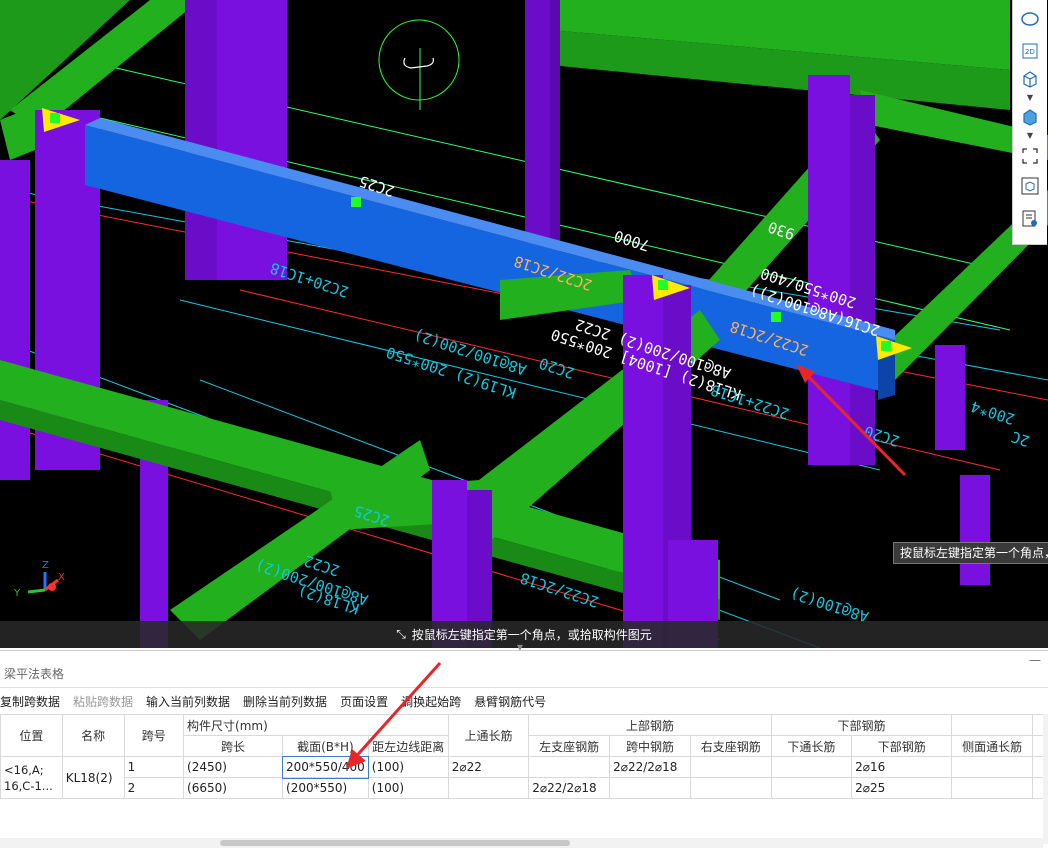 This screenshot has width=1048, height=853. Describe the element at coordinates (811, 746) in the screenshot. I see `header-bottom-through: 下通长筋` at that location.